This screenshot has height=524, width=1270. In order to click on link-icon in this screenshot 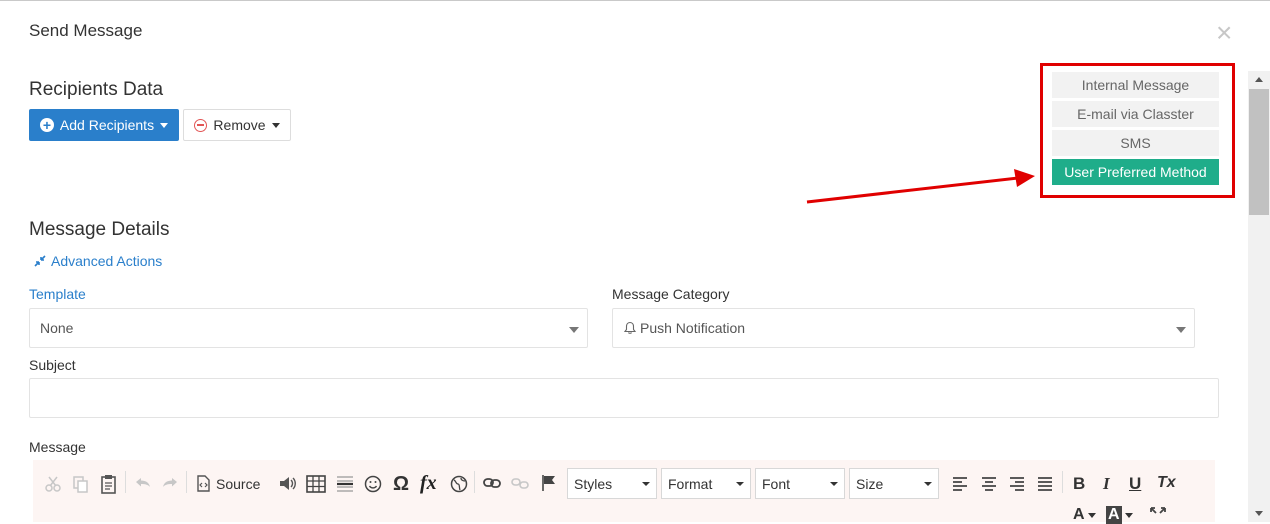, I will do `click(492, 483)`.